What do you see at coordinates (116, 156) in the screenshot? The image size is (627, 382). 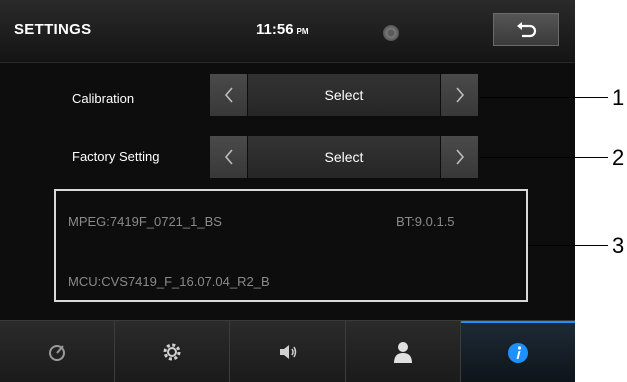 I see `factory-setting-label: Factory Setting` at bounding box center [116, 156].